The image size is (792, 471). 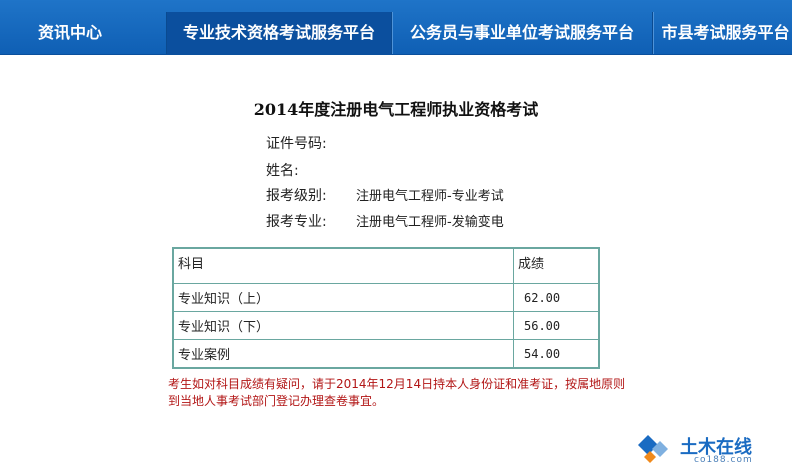 I want to click on info-id-number: 证件号码:, so click(x=311, y=143).